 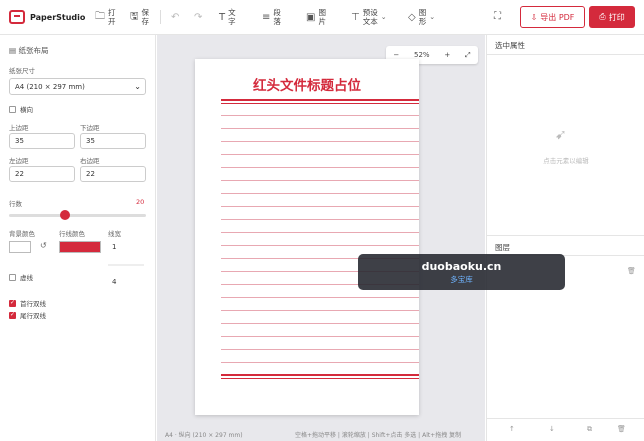 I want to click on move-up-icon: ↑, so click(x=512, y=429).